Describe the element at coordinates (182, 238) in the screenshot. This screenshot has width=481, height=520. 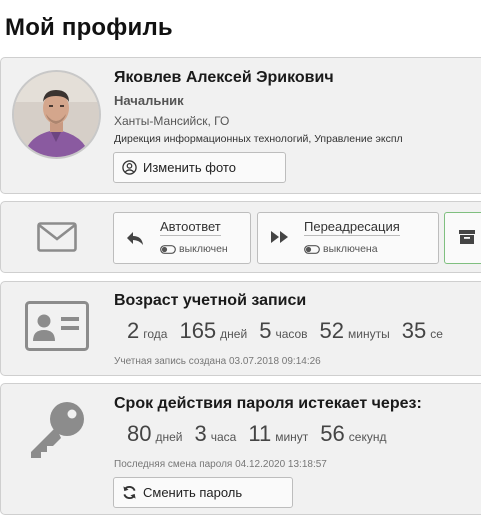
I see `autoreply-button: Автоответ выключен` at that location.